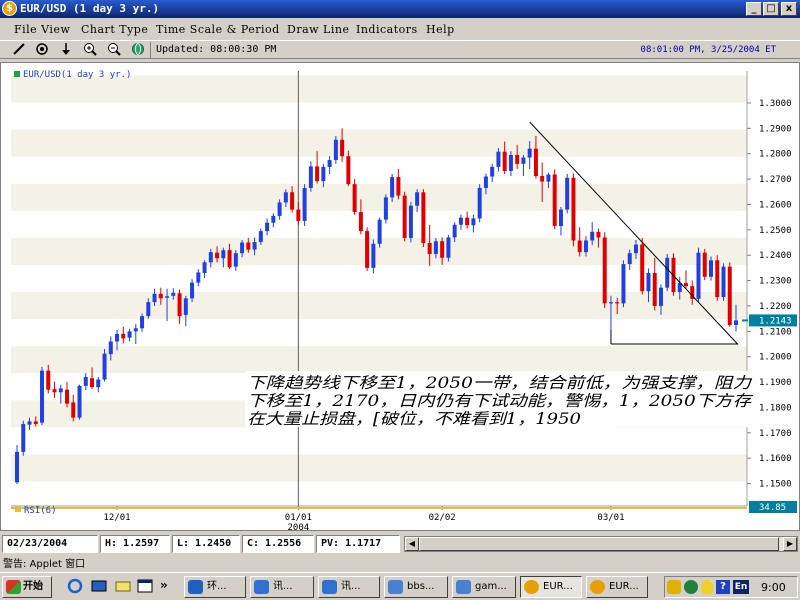  I want to click on ie-icon, so click(75, 587).